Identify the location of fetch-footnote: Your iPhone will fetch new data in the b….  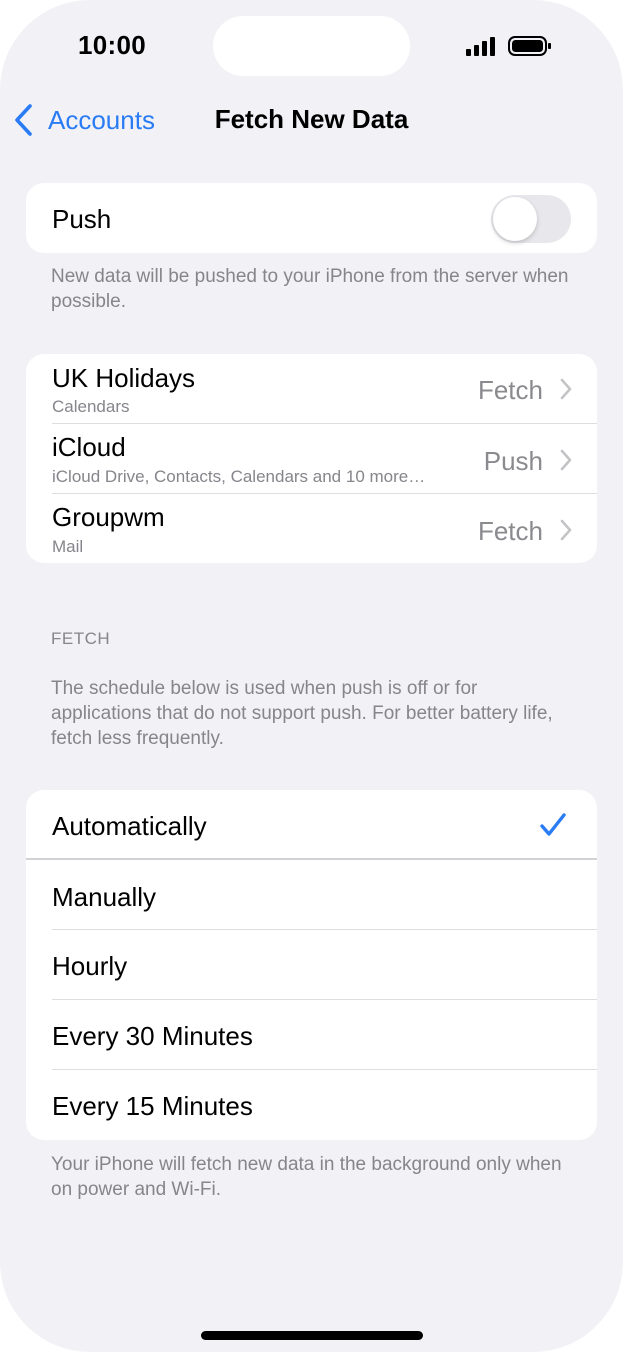
(306, 1177).